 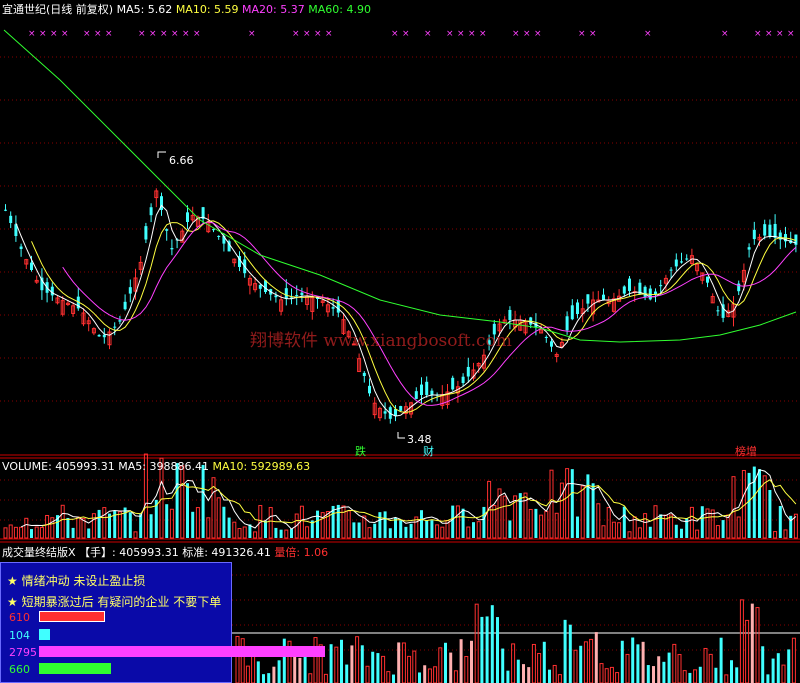 I want to click on indicator-std: 标准: 491326.41, so click(x=226, y=552).